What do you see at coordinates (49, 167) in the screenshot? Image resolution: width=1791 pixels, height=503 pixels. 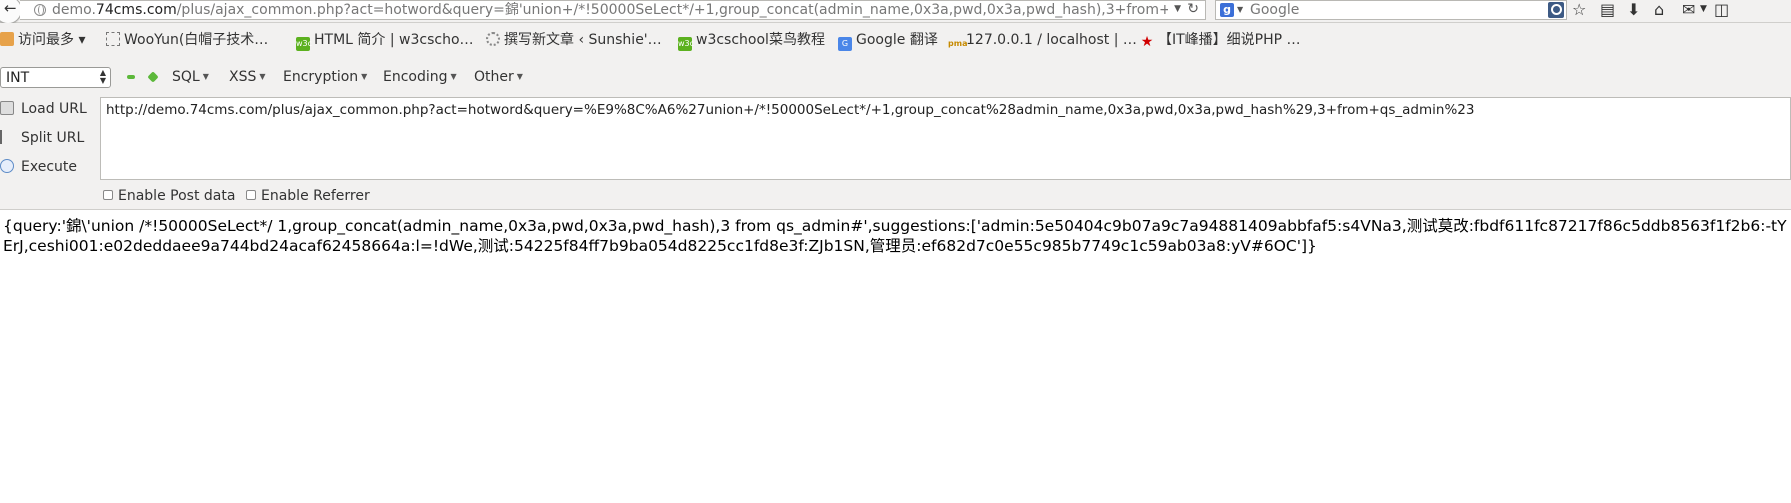 I see `execute-label: Execute` at bounding box center [49, 167].